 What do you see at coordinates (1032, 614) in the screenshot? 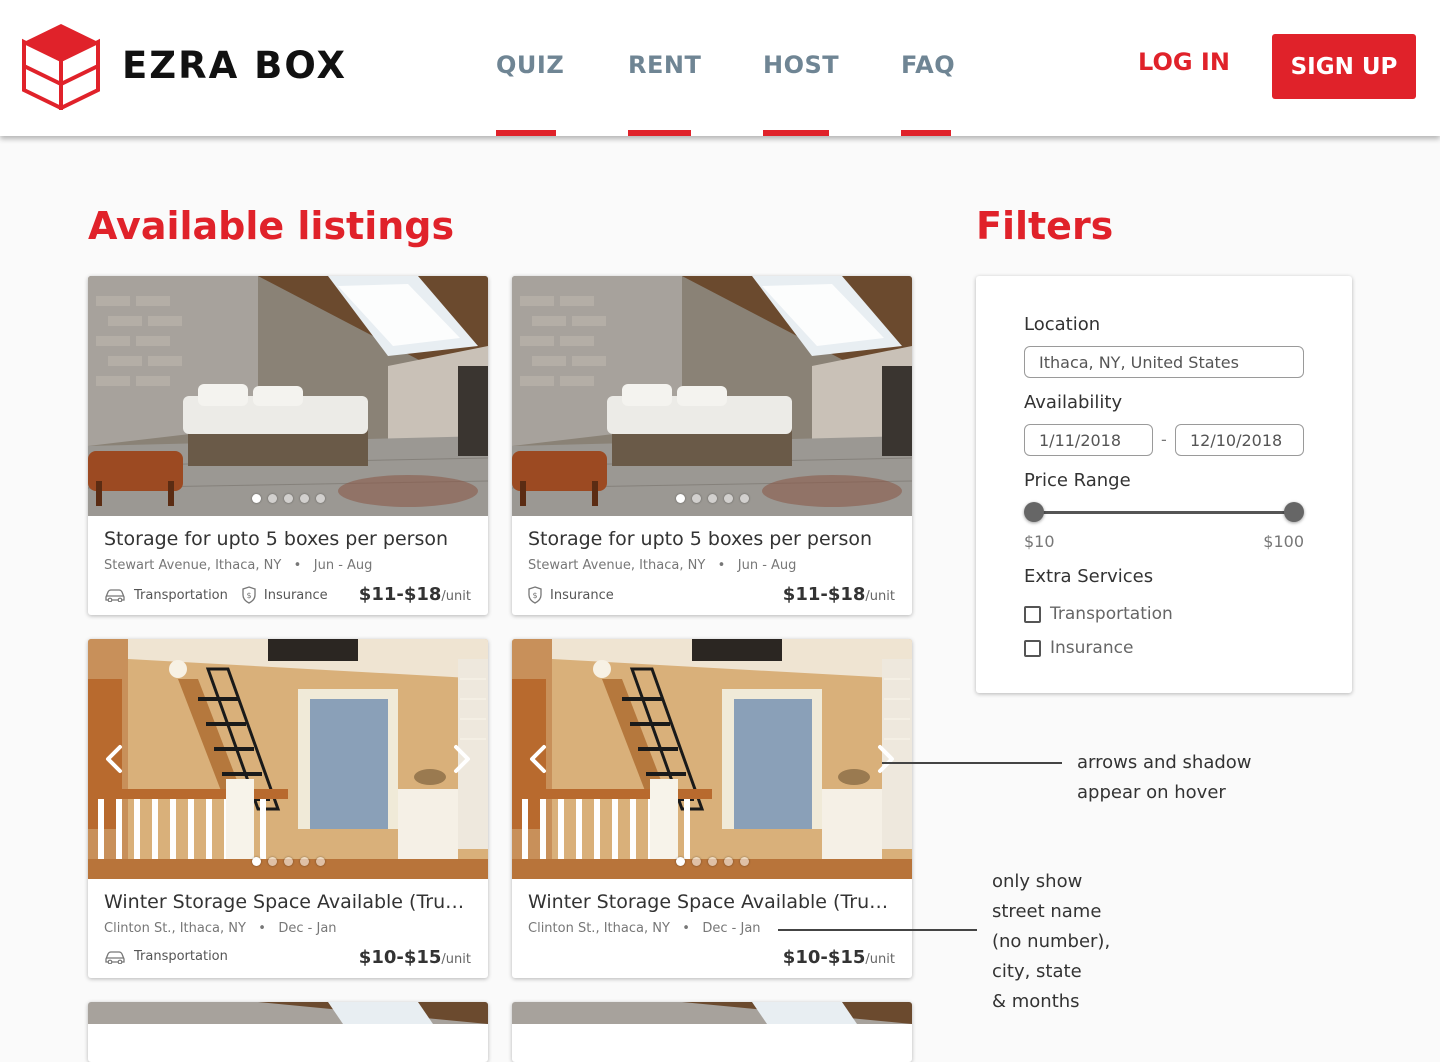
I see `transportation-checkbox` at bounding box center [1032, 614].